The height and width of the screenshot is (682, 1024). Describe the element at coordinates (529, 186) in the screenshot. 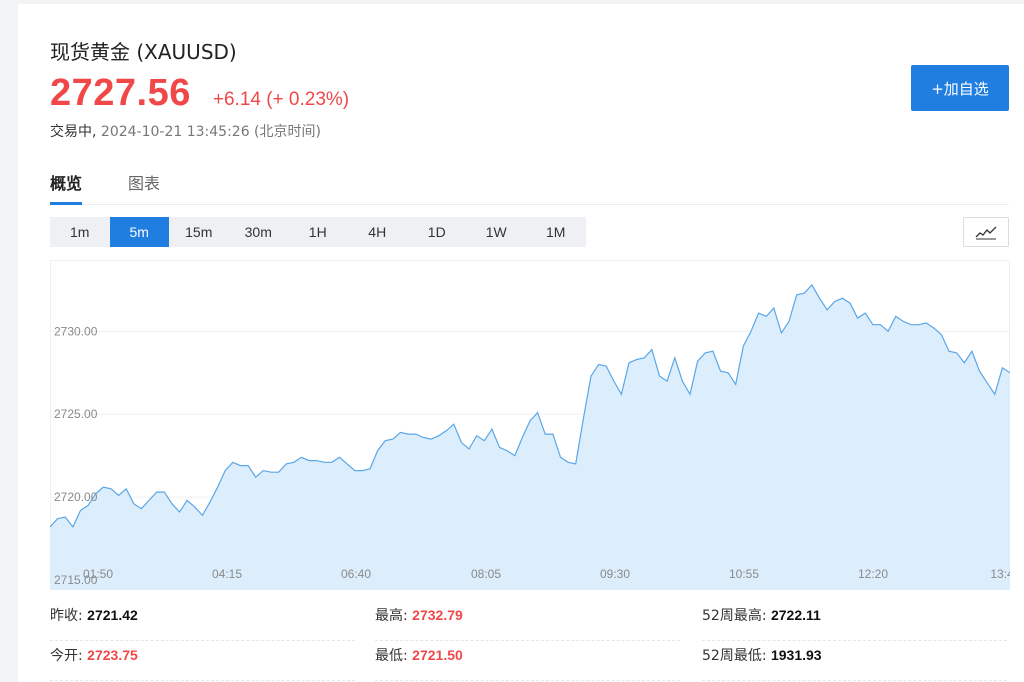

I see `tab-bar: 概览 图表` at that location.